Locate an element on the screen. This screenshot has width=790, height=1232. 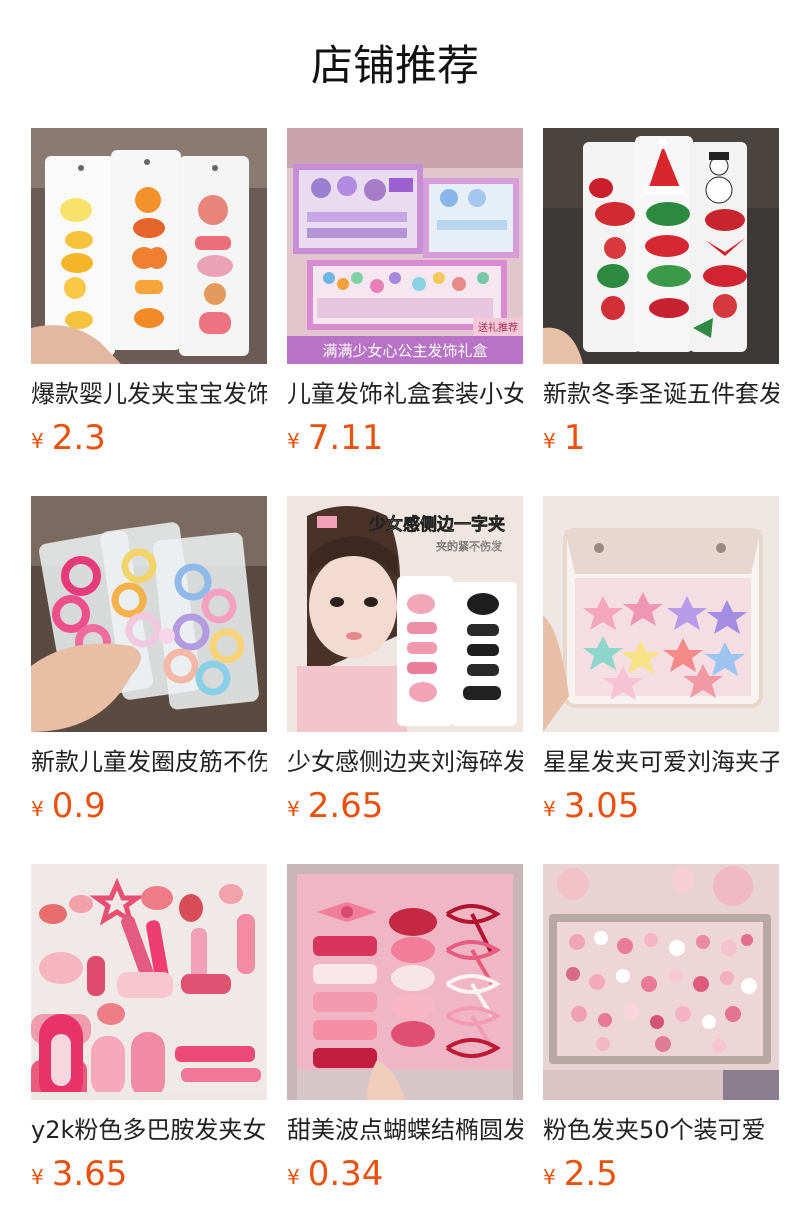
price-value: 0.9 is located at coordinates (78, 806).